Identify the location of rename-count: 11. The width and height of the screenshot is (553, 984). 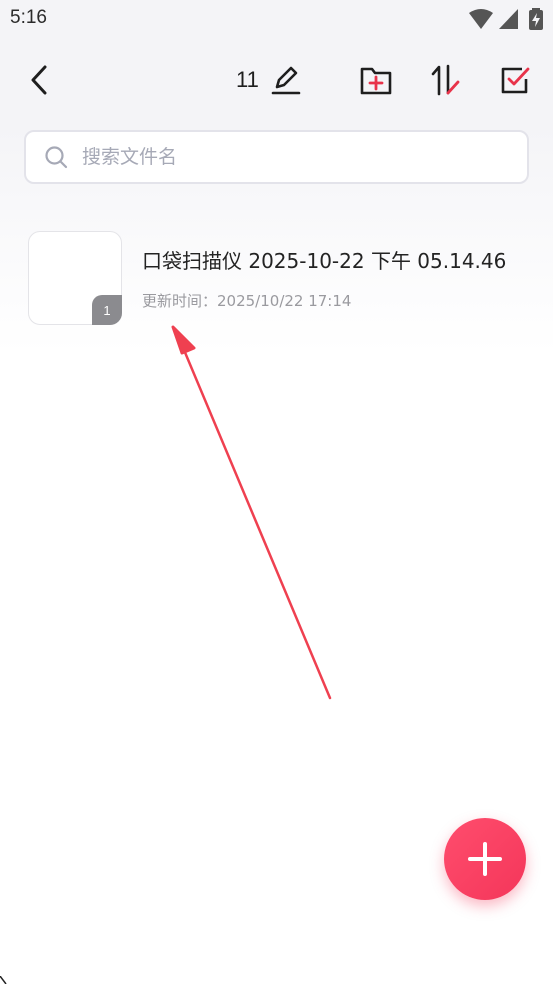
(247, 79).